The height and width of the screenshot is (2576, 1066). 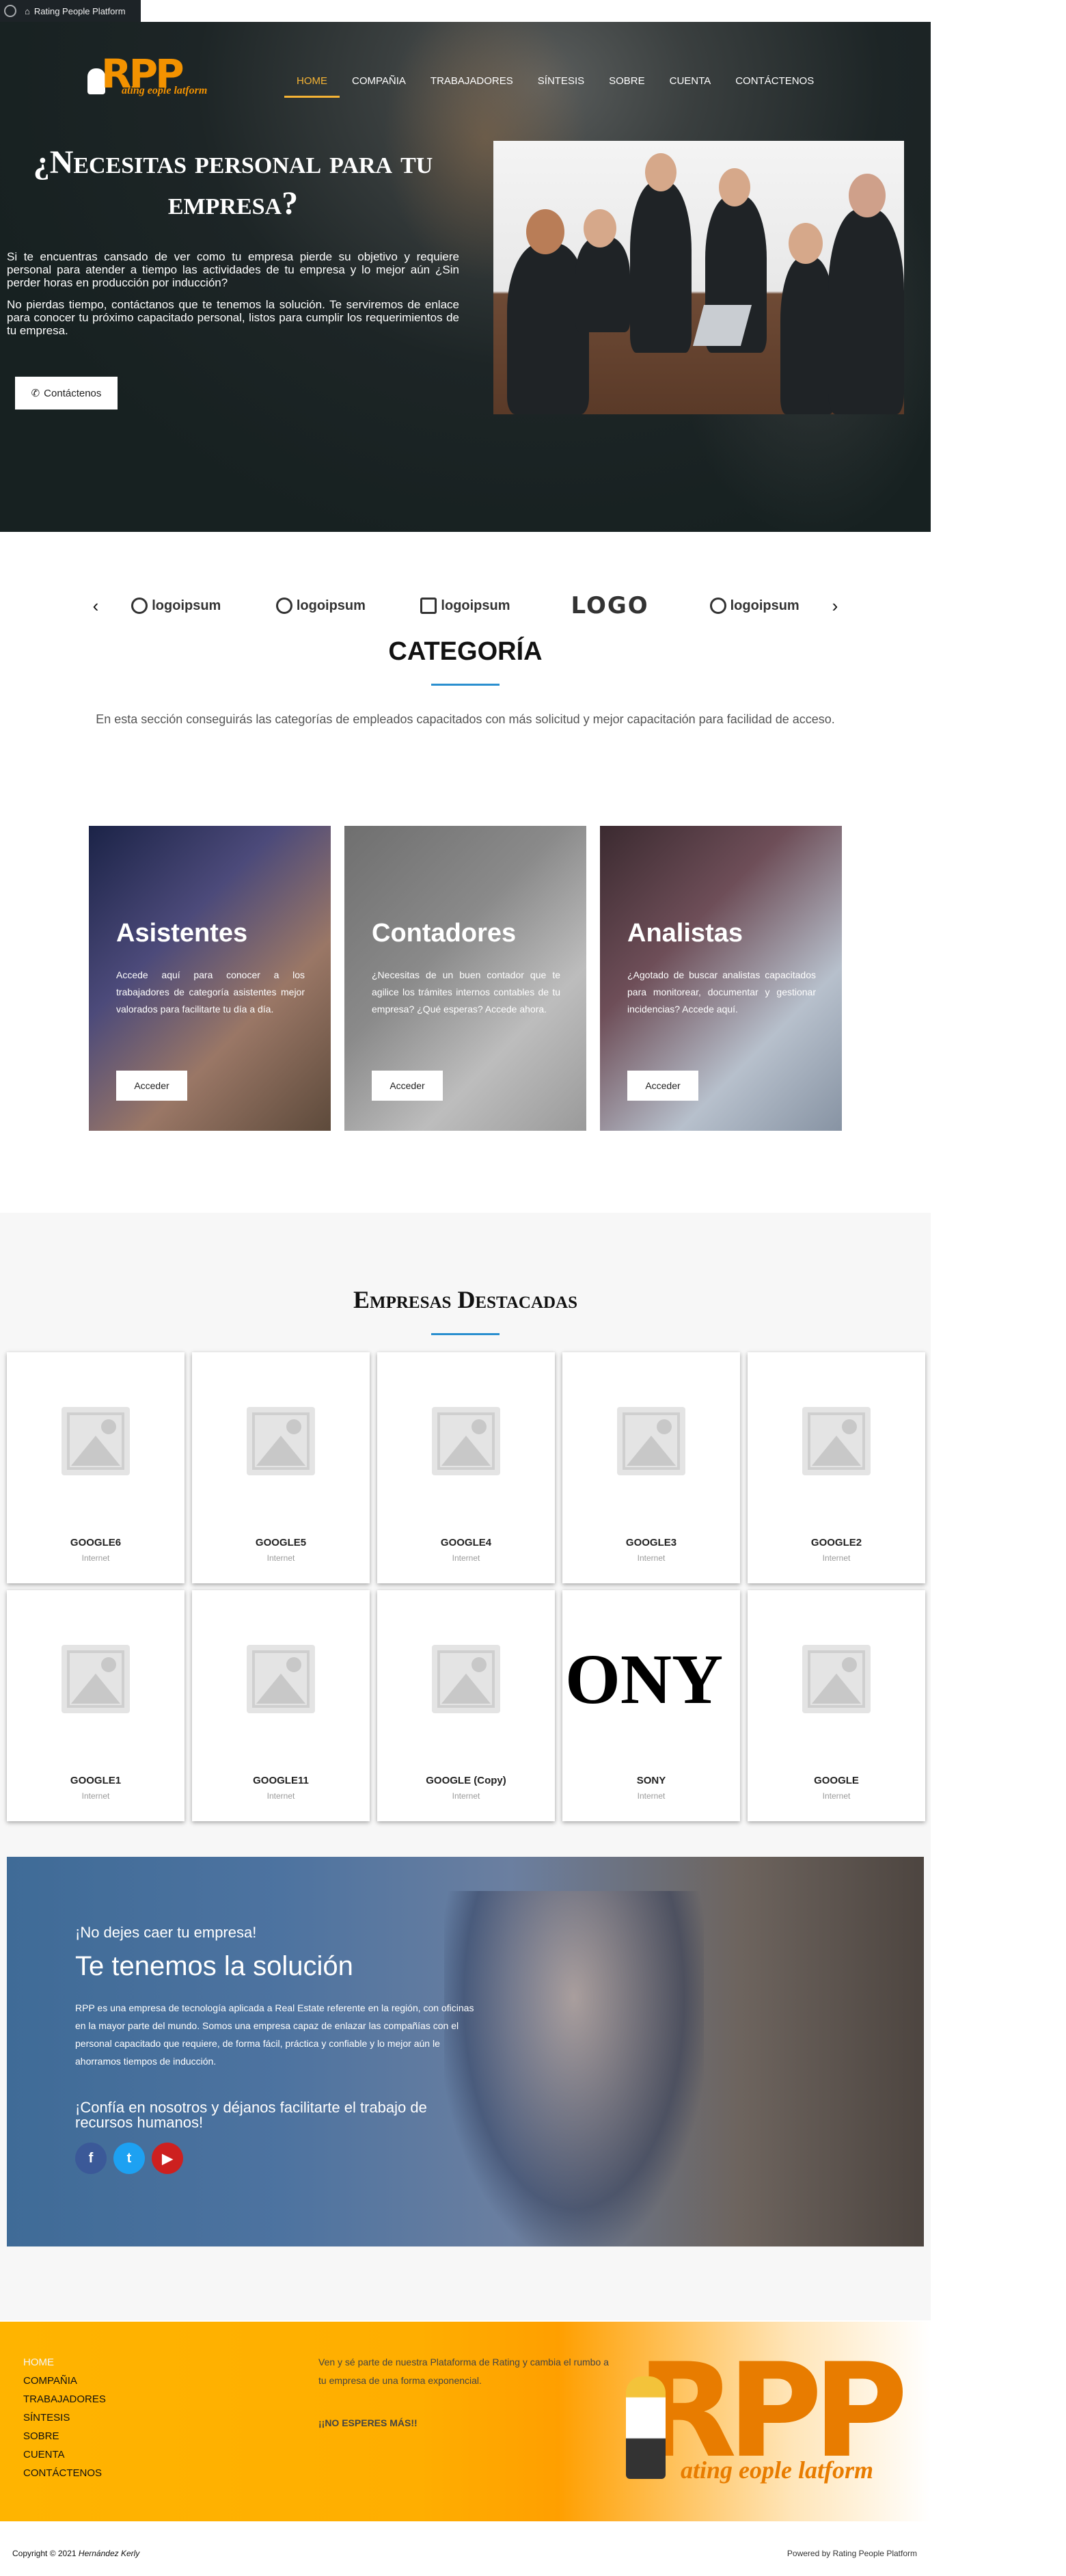 I want to click on wordpress-icon, so click(x=10, y=11).